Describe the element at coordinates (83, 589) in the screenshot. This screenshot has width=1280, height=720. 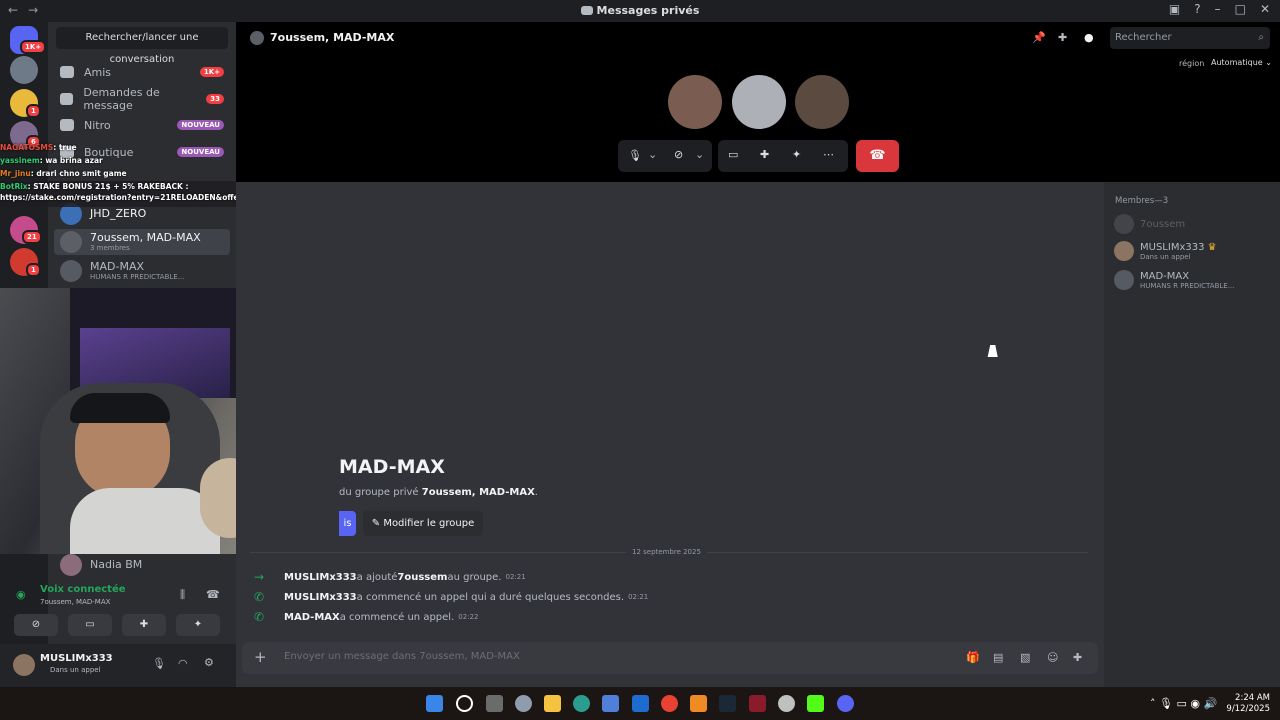
I see `voice-status: Voix connectée` at that location.